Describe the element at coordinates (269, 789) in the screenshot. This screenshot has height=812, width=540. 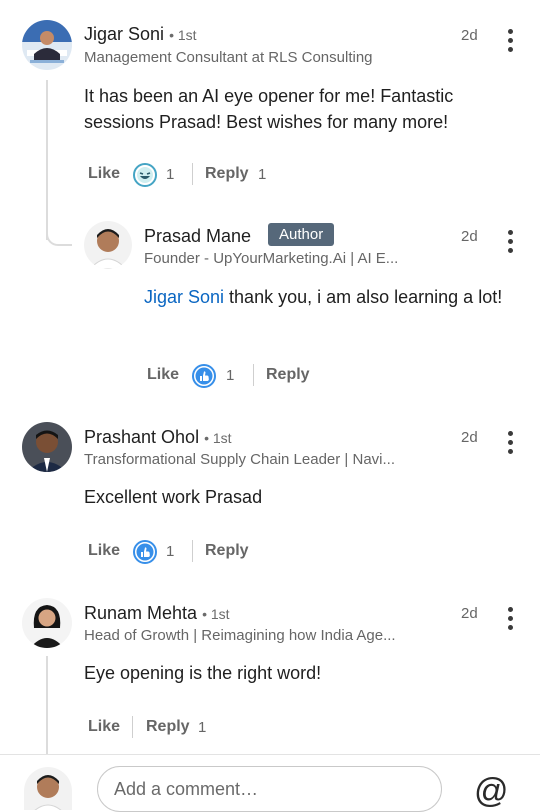
I see `add-comment-input` at that location.